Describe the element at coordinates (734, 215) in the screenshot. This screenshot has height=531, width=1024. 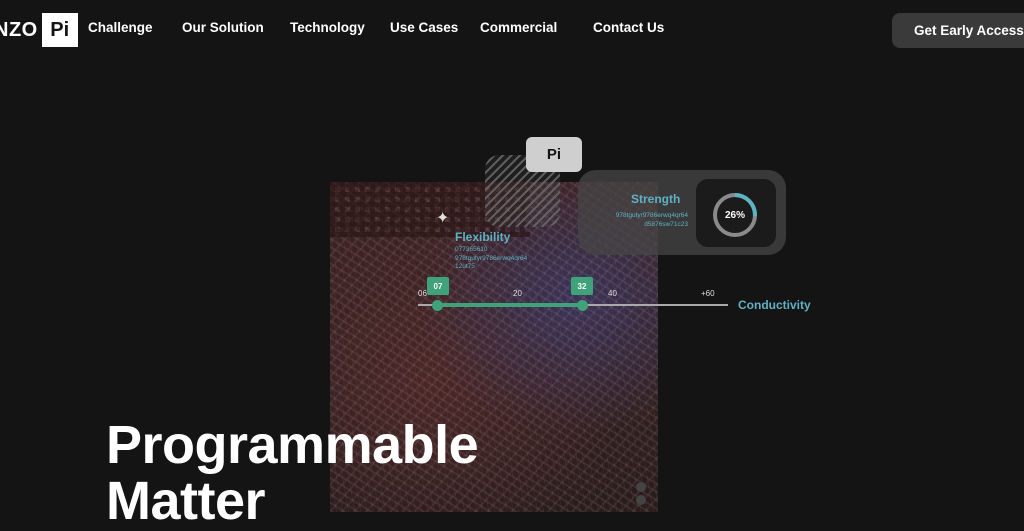
I see `strength-gauge-value: 26%` at that location.